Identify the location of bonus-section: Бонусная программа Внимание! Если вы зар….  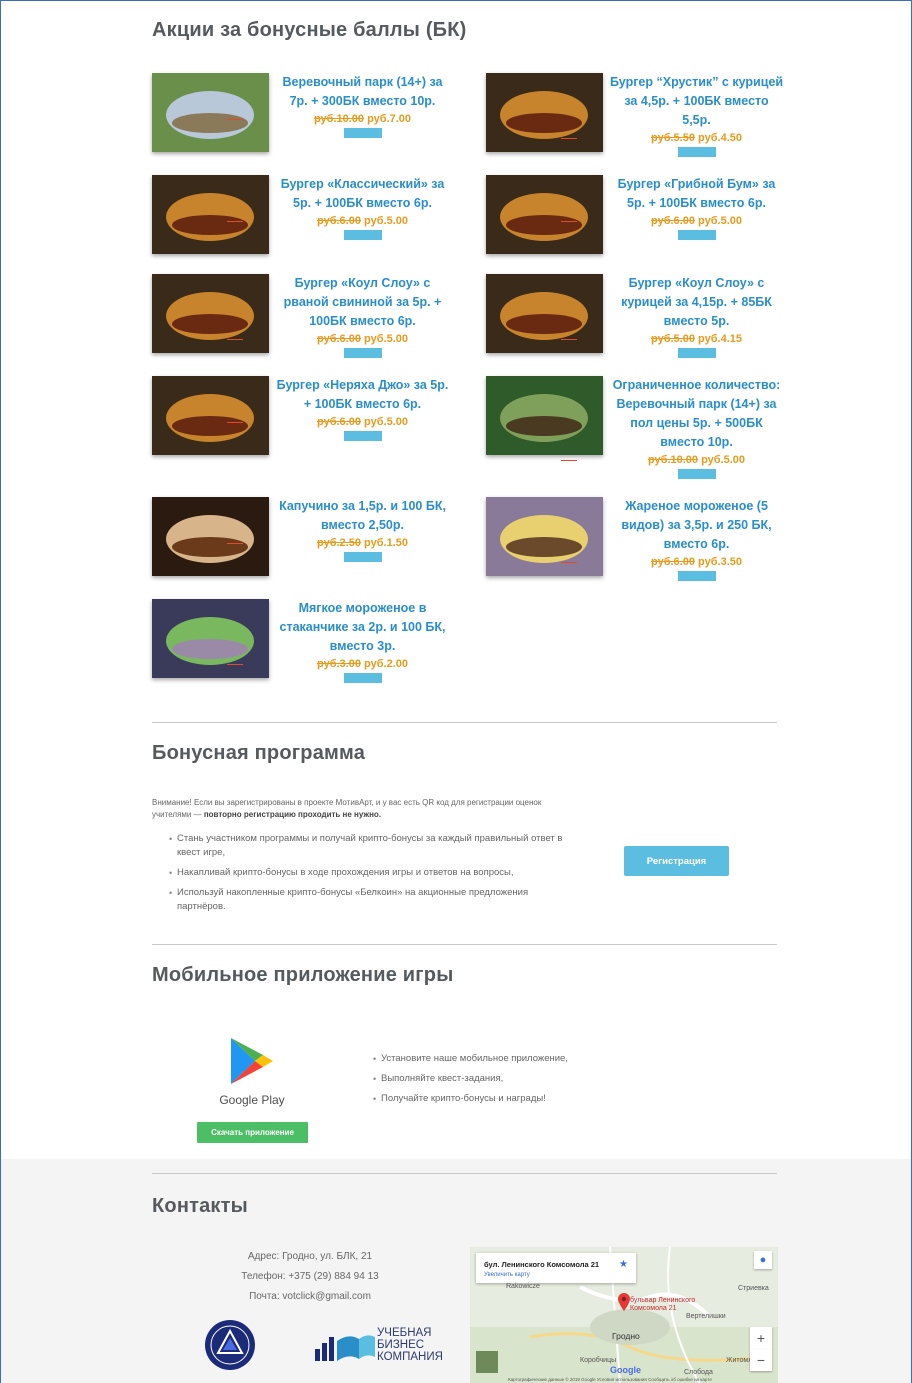
(464, 837).